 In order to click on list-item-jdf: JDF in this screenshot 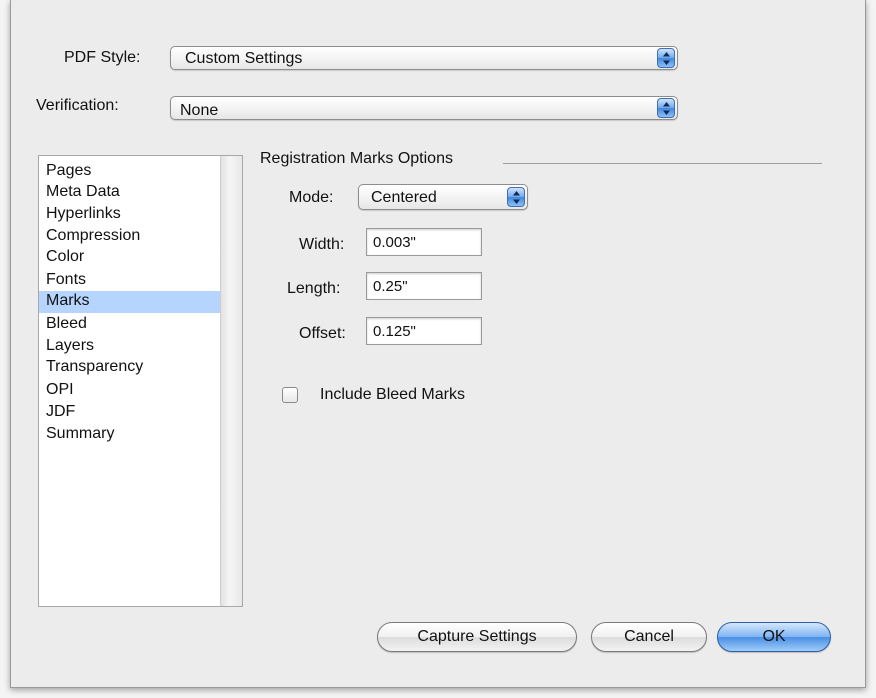, I will do `click(130, 413)`.